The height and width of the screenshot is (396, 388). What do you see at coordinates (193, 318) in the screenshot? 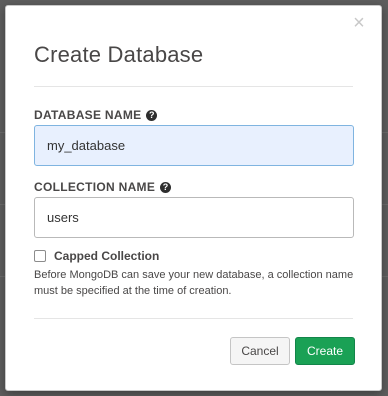
I see `footer-divider` at bounding box center [193, 318].